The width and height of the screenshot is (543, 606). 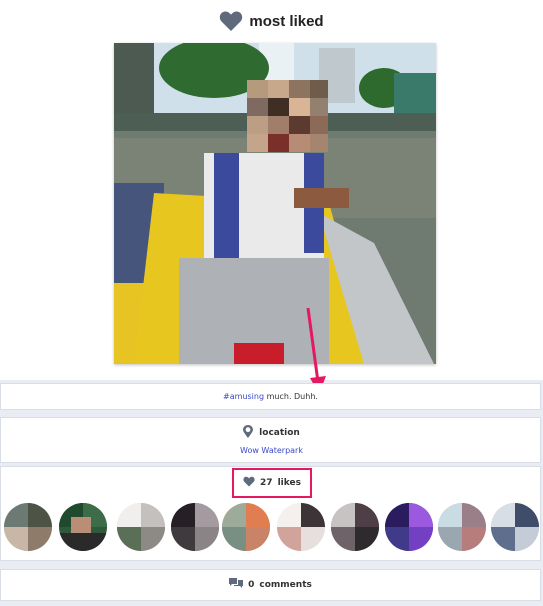 I want to click on comments-label: comments, so click(x=285, y=585).